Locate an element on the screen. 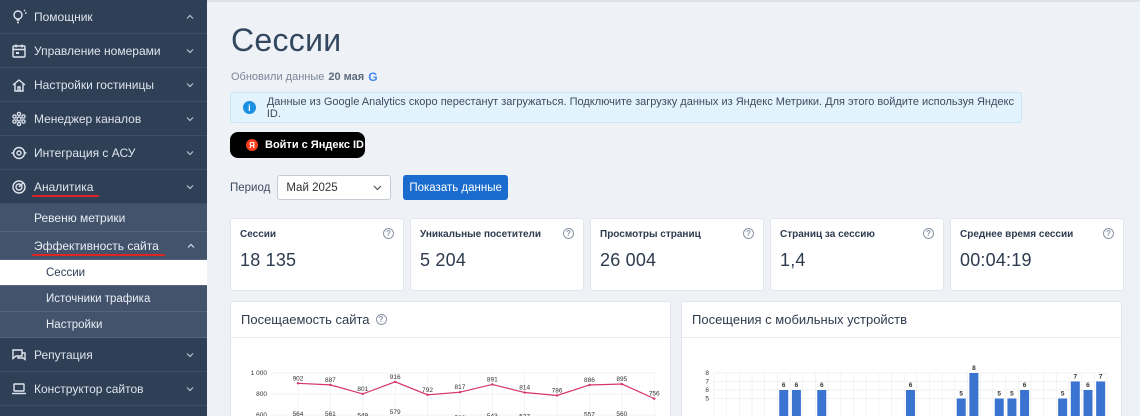 Image resolution: width=1140 pixels, height=416 pixels. y-tick-label: 5 is located at coordinates (707, 399).